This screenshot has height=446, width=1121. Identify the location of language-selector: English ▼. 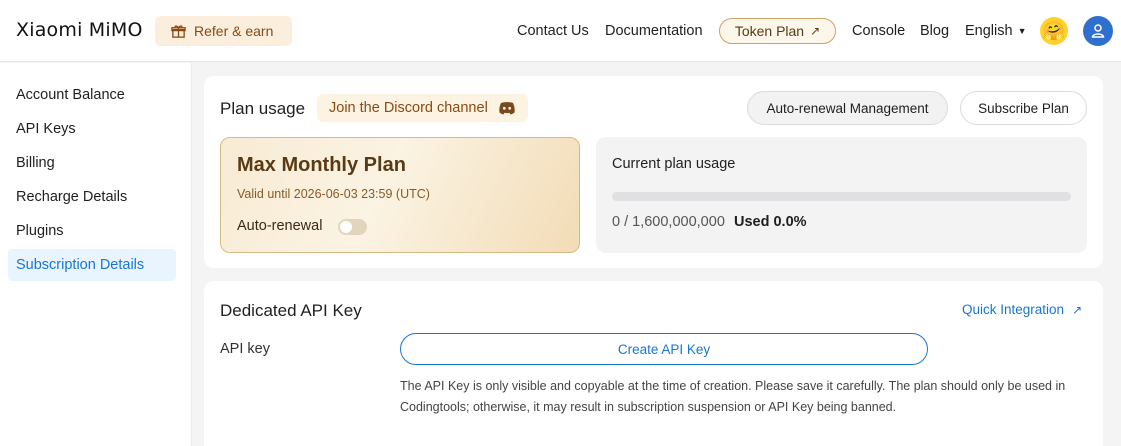
(995, 31).